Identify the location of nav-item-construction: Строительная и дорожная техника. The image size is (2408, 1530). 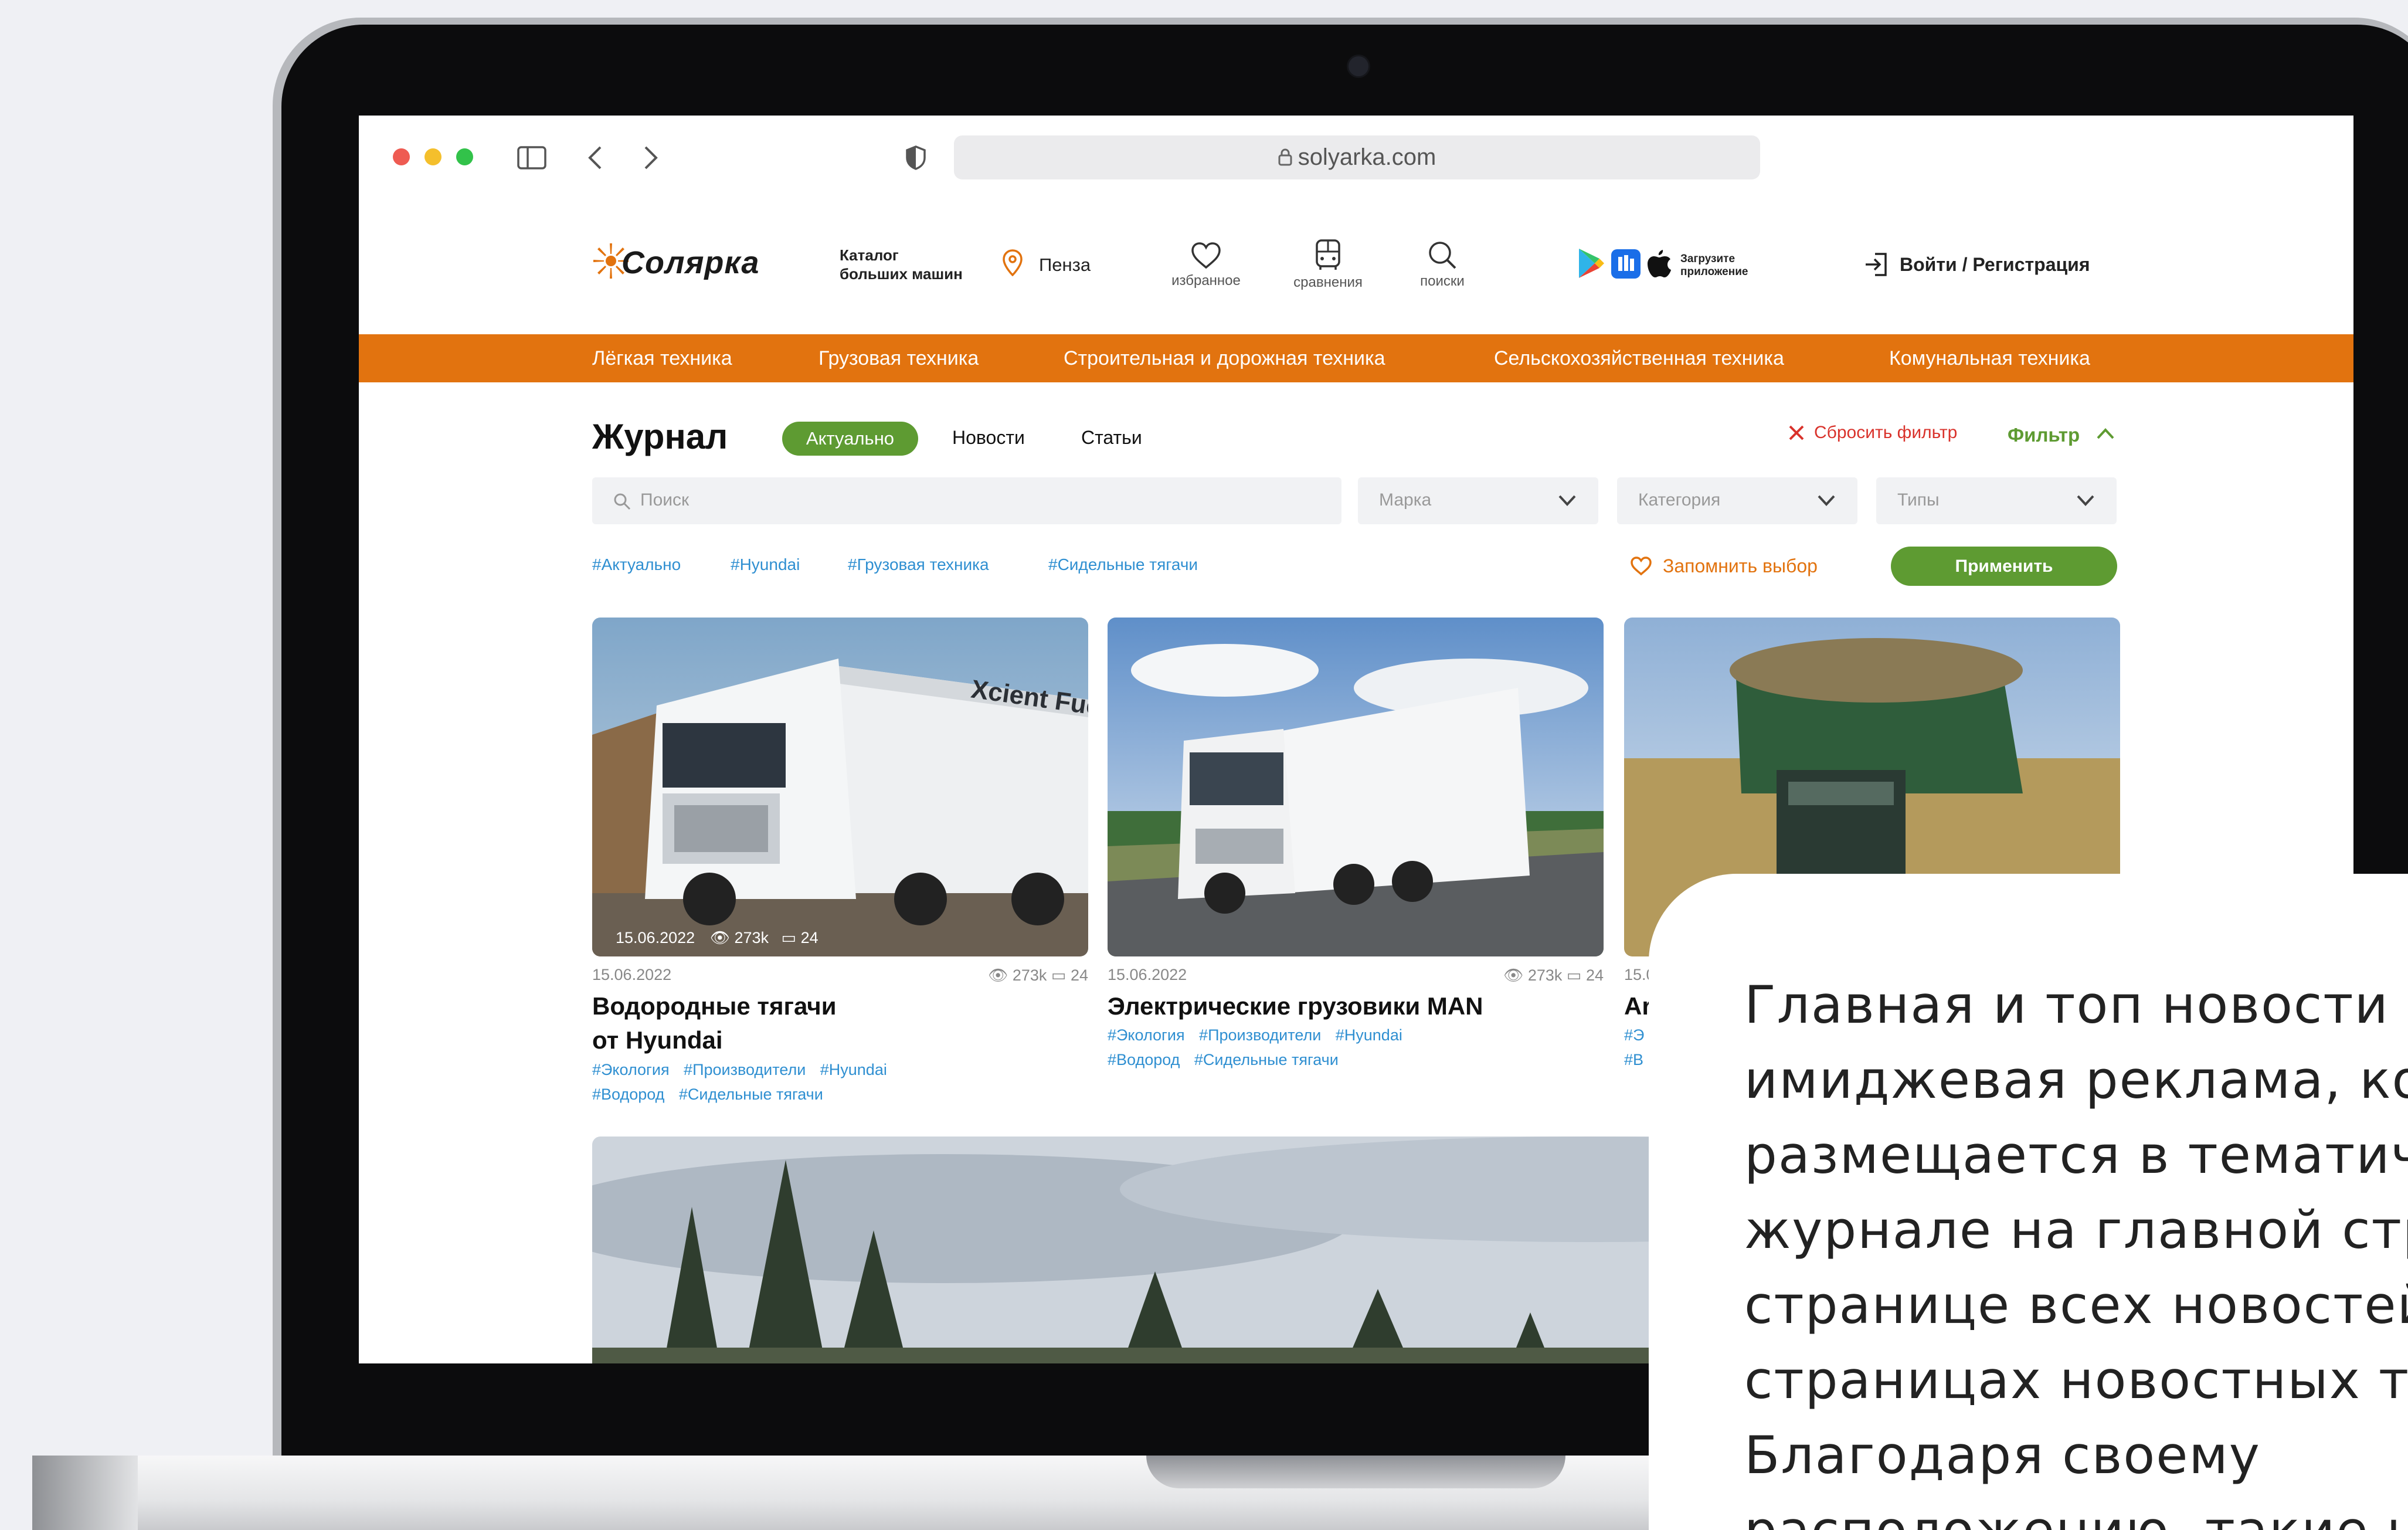
(1224, 358).